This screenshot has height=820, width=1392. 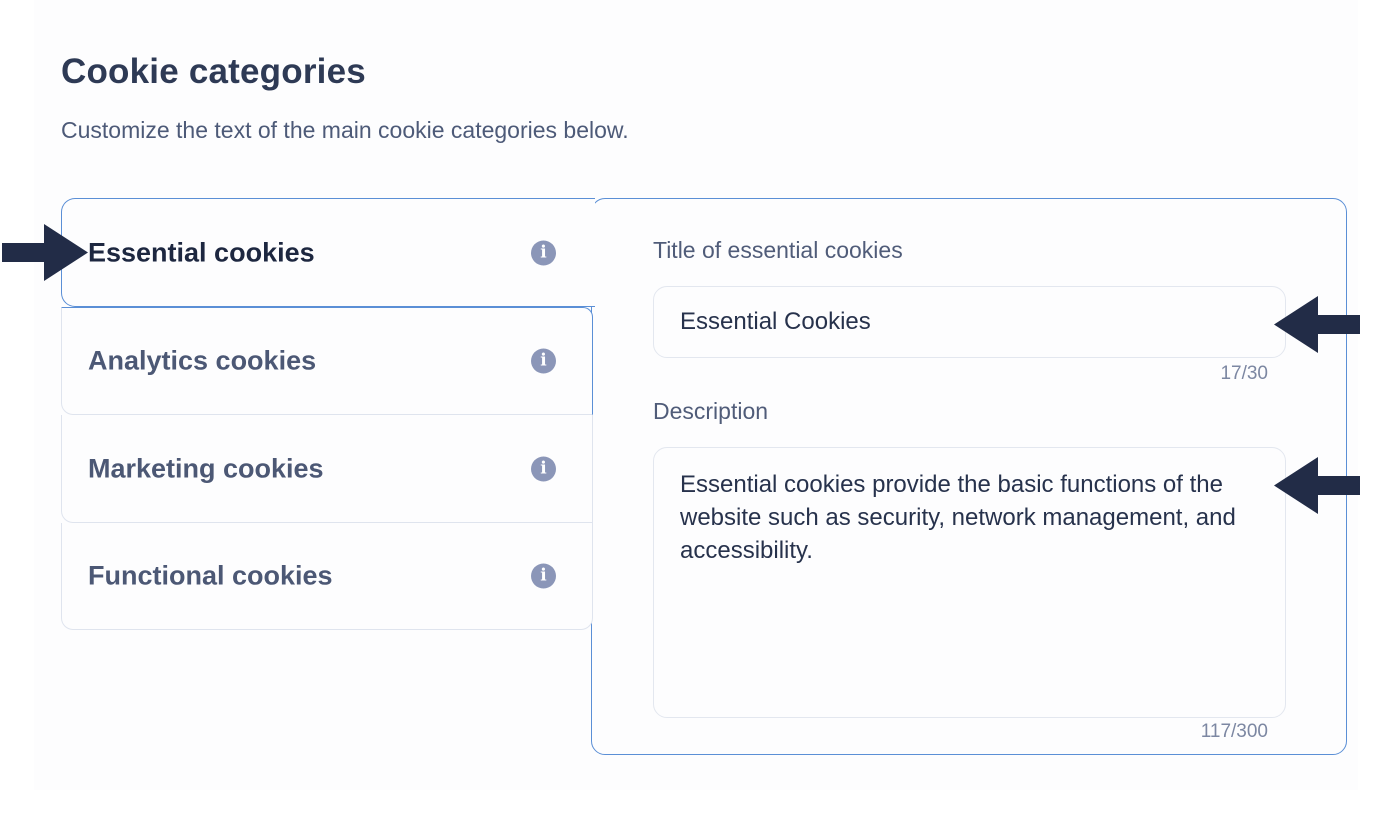 I want to click on tab-functional-cookies: Functional cookies i, so click(x=327, y=576).